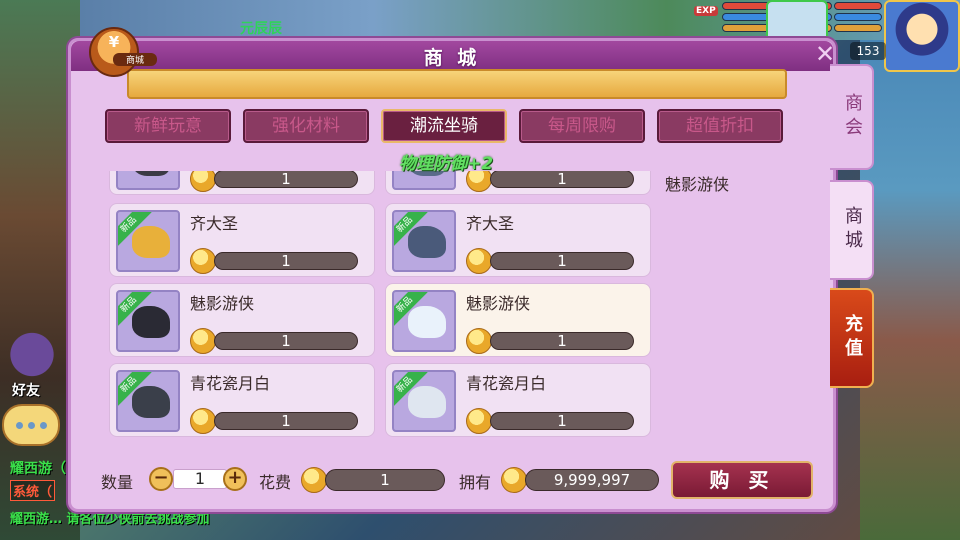 The height and width of the screenshot is (540, 960). Describe the element at coordinates (161, 479) in the screenshot. I see `quantity-minus-button: −` at that location.